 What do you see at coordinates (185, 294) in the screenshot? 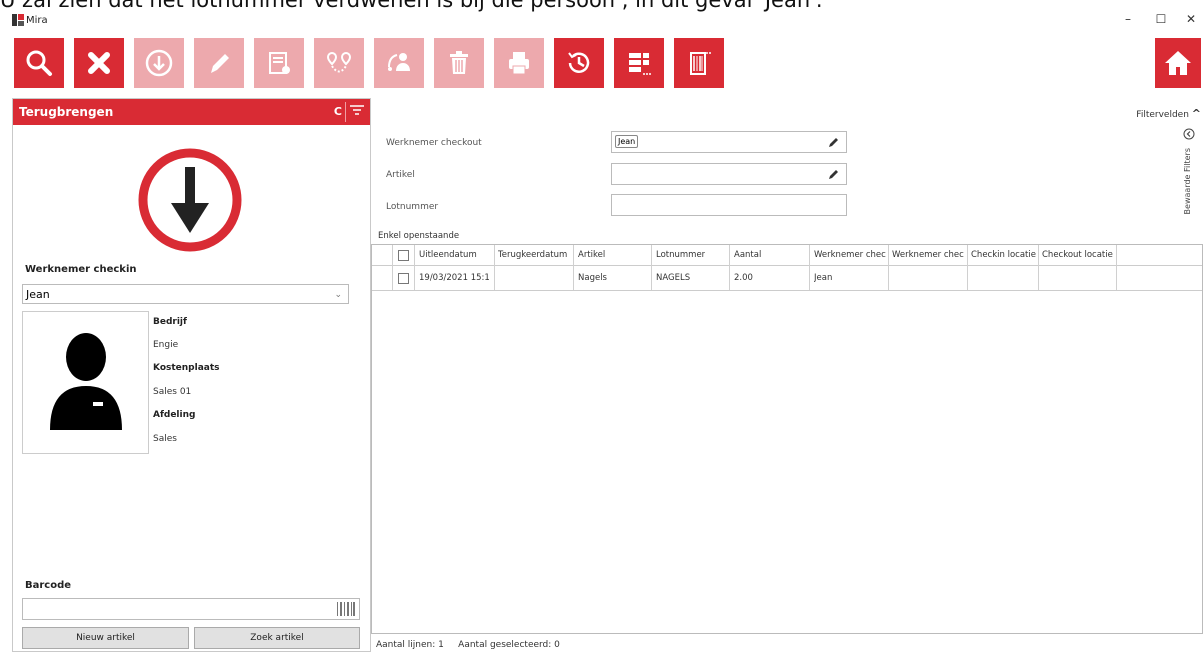
I see `employee-checkin-select: Jean ⌄` at bounding box center [185, 294].